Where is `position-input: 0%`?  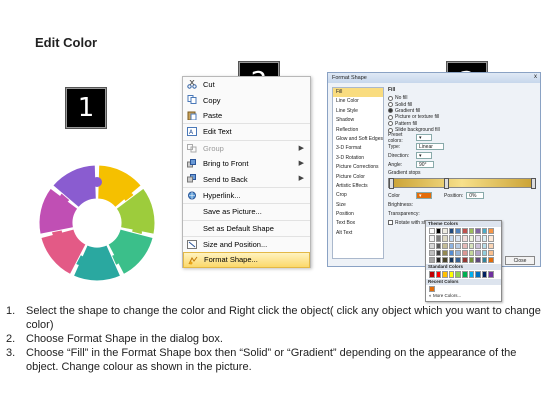
position-input: 0% is located at coordinates (475, 196).